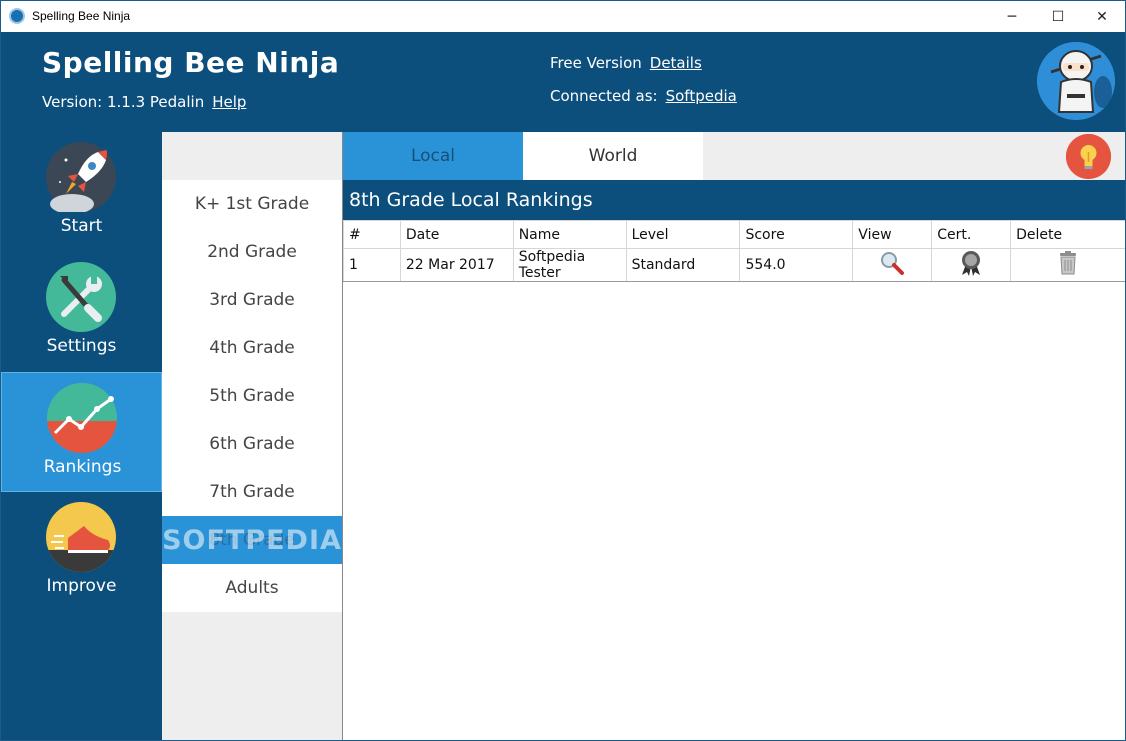  I want to click on award-icon, so click(971, 263).